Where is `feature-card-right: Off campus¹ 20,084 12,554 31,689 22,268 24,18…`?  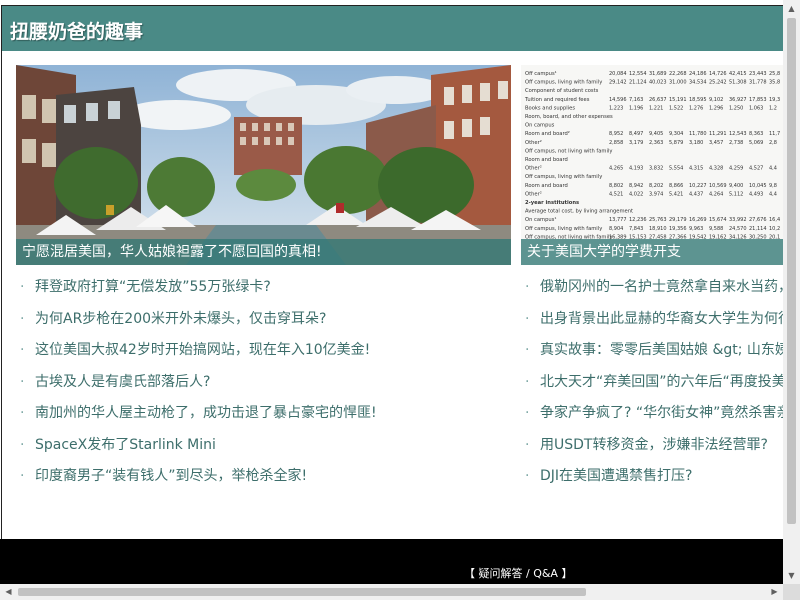 feature-card-right: Off campus¹ 20,084 12,554 31,689 22,268 24,18… is located at coordinates (652, 165).